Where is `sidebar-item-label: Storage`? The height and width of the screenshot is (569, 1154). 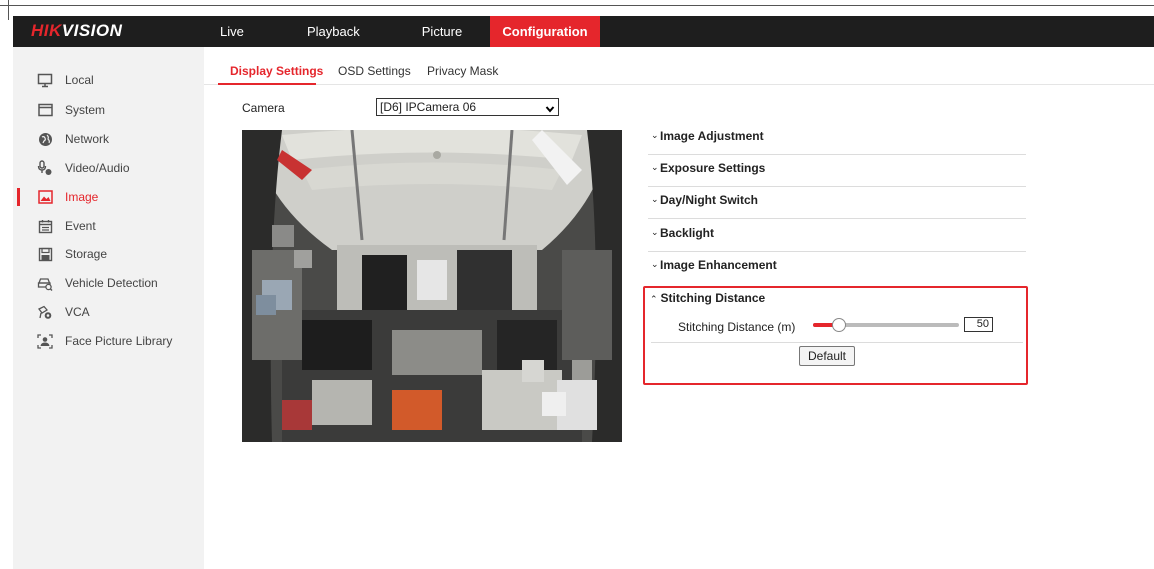
sidebar-item-label: Storage is located at coordinates (86, 254).